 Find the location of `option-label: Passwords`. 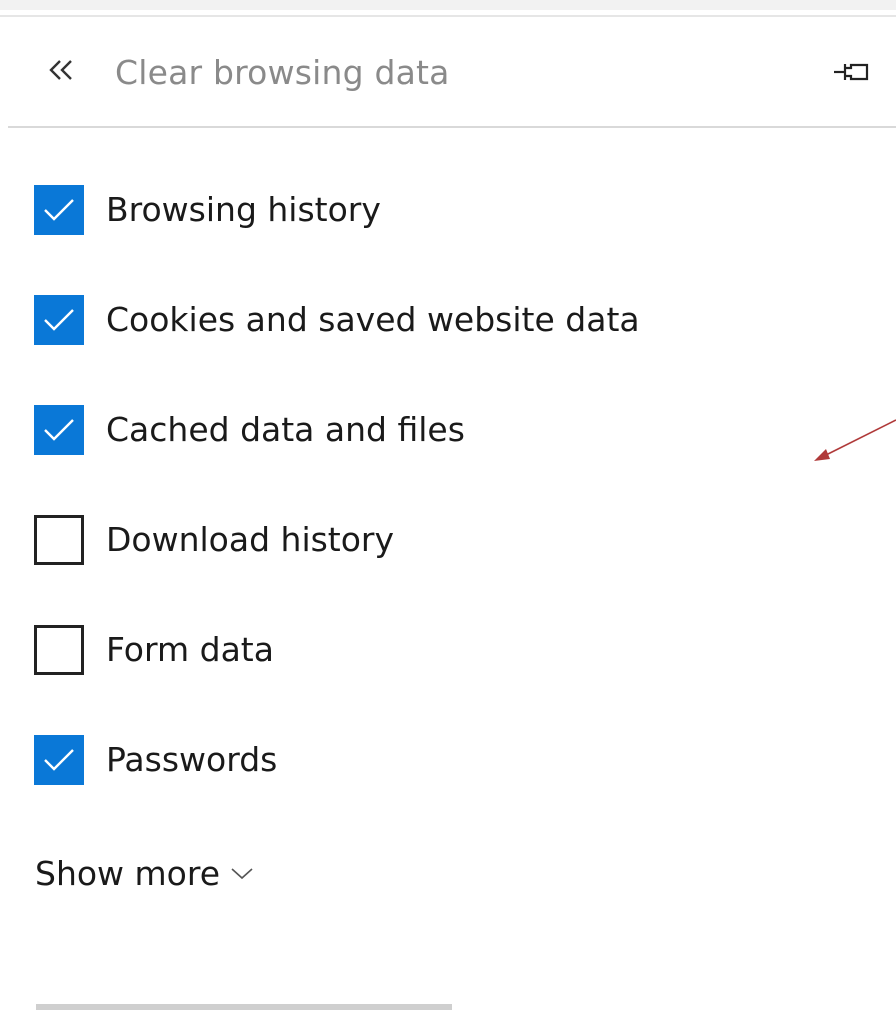

option-label: Passwords is located at coordinates (192, 759).